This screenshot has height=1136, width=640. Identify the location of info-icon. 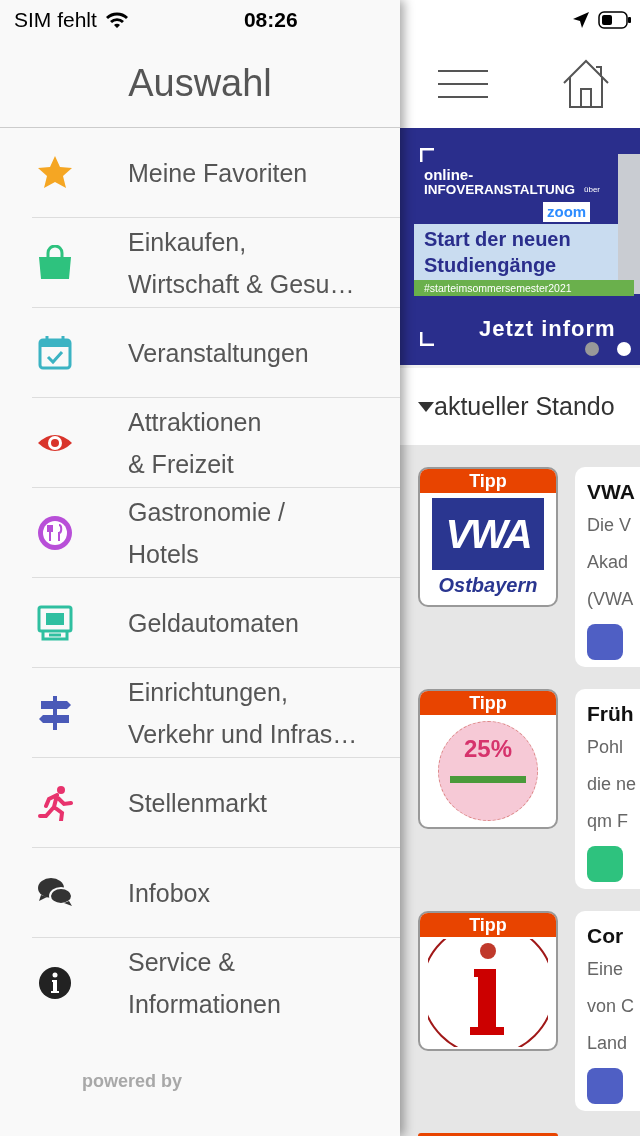
(55, 983).